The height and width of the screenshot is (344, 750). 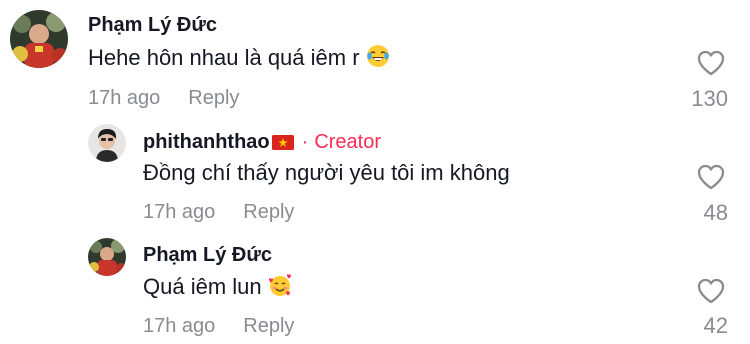 What do you see at coordinates (709, 98) in the screenshot?
I see `like-count: 130` at bounding box center [709, 98].